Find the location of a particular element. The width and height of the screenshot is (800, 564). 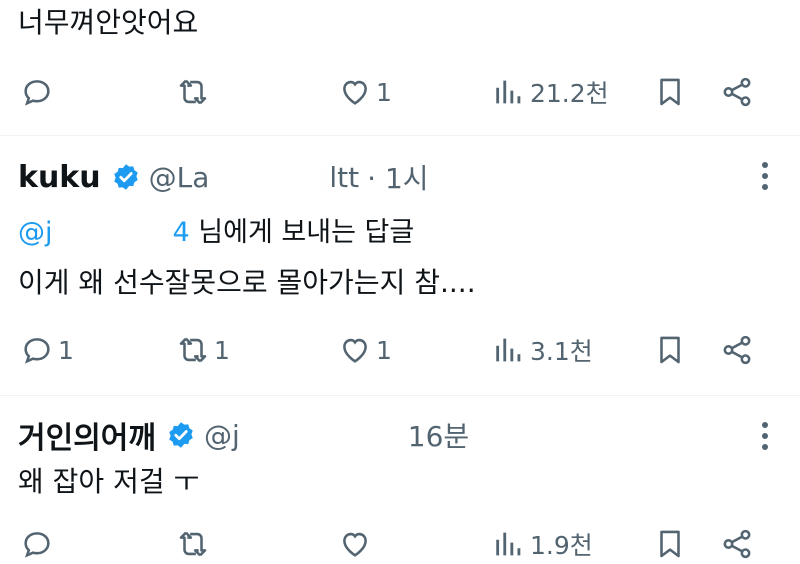

reply-mention: @j 4 is located at coordinates (104, 233).